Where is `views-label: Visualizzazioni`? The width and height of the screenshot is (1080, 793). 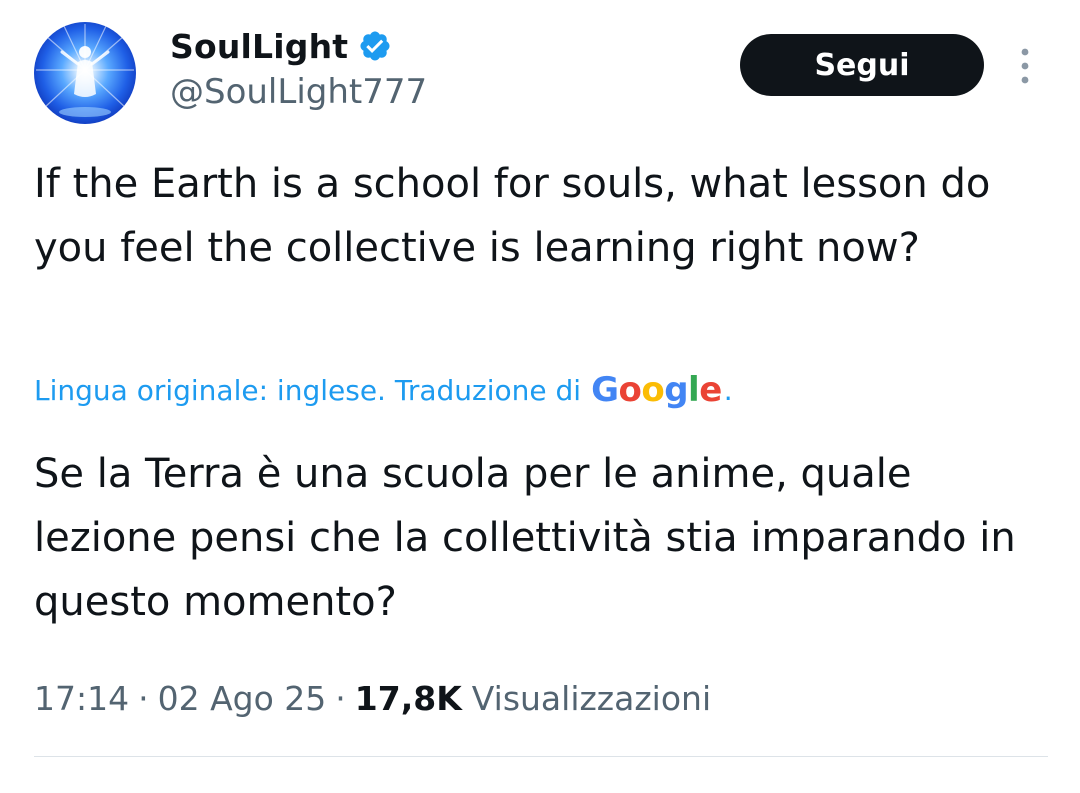 views-label: Visualizzazioni is located at coordinates (591, 698).